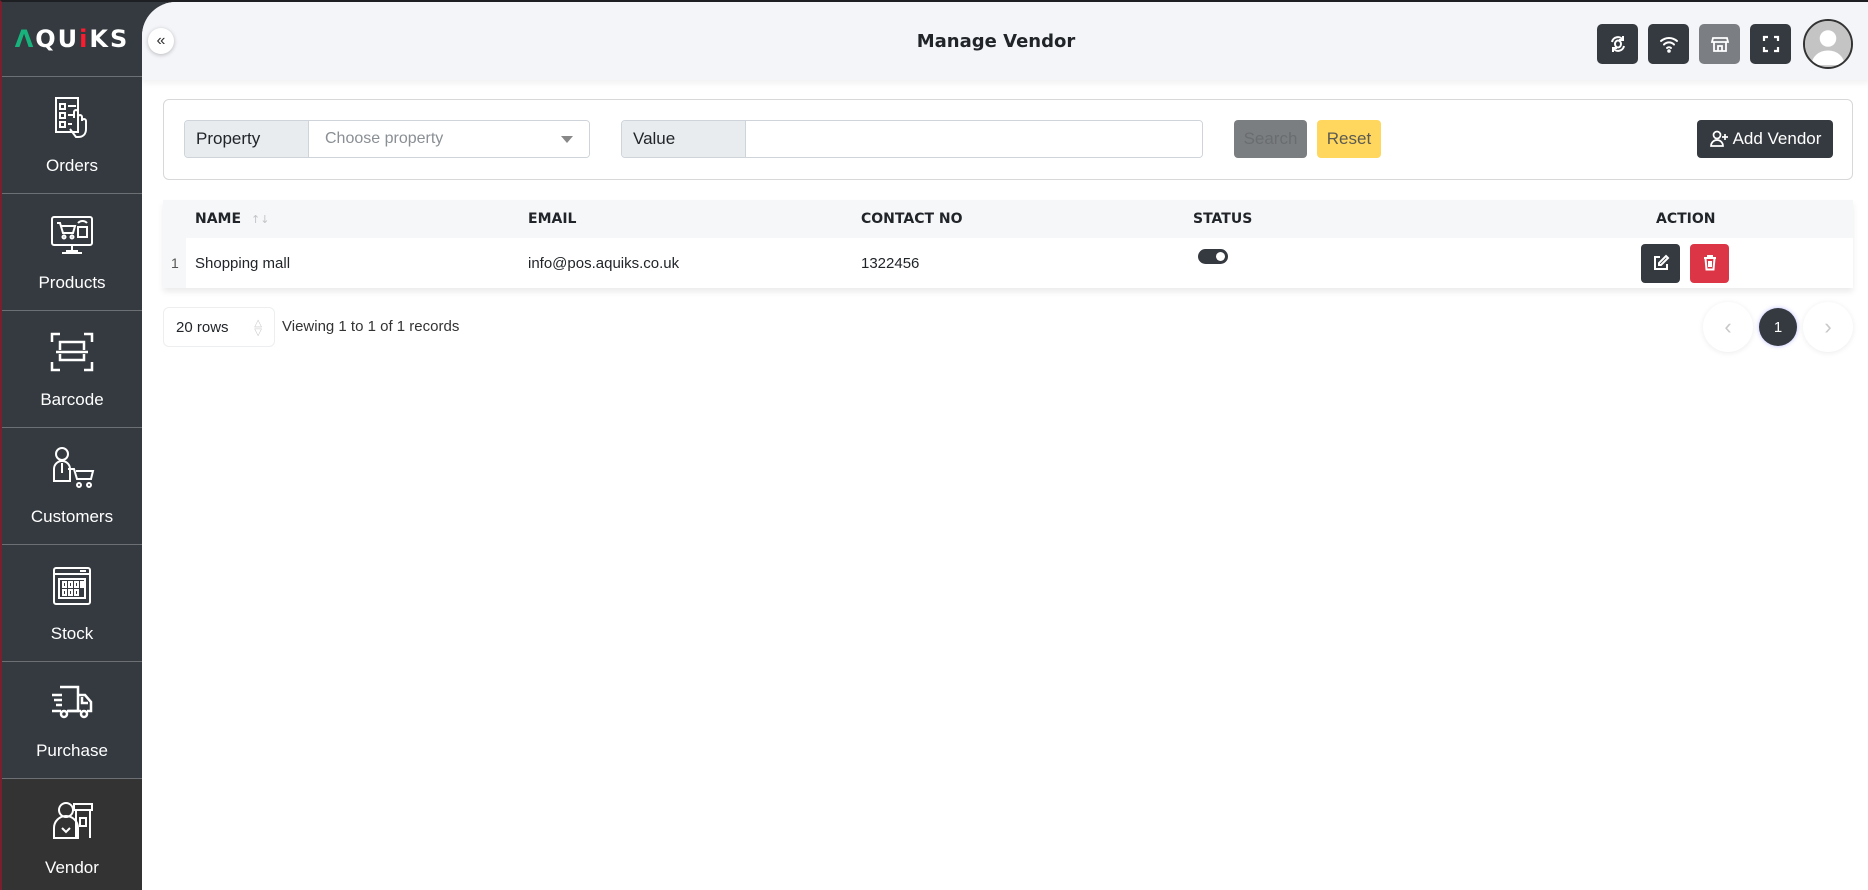 This screenshot has width=1868, height=890. I want to click on sidebar-item-stock: Stock, so click(72, 602).